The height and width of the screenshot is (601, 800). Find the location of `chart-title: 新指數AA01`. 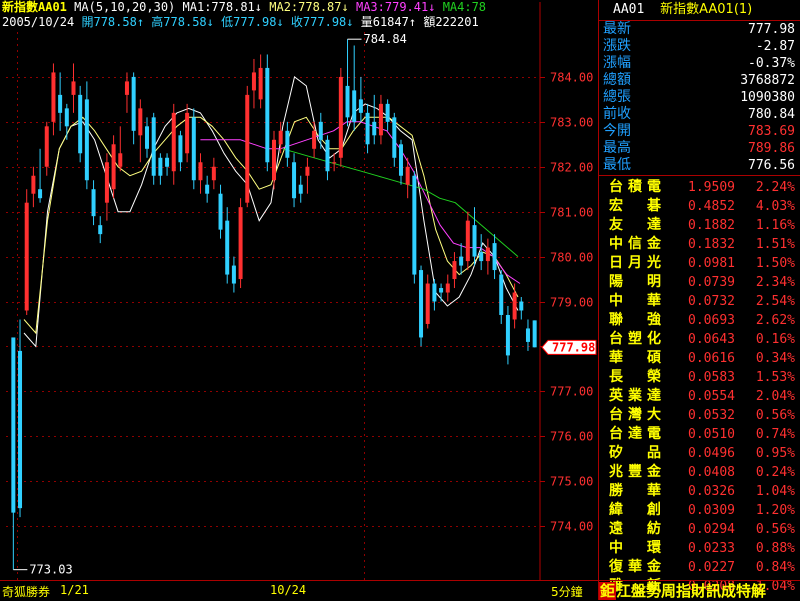

chart-title: 新指數AA01 is located at coordinates (34, 7).